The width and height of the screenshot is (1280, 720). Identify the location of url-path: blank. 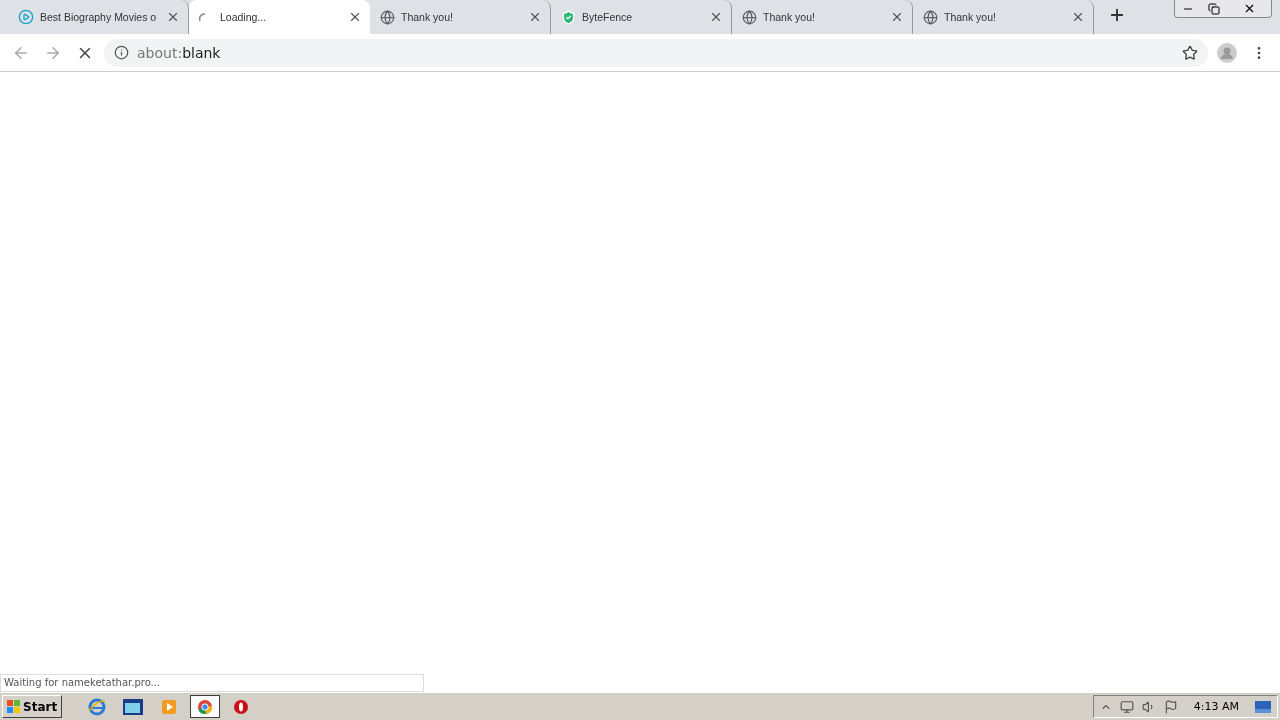
(201, 52).